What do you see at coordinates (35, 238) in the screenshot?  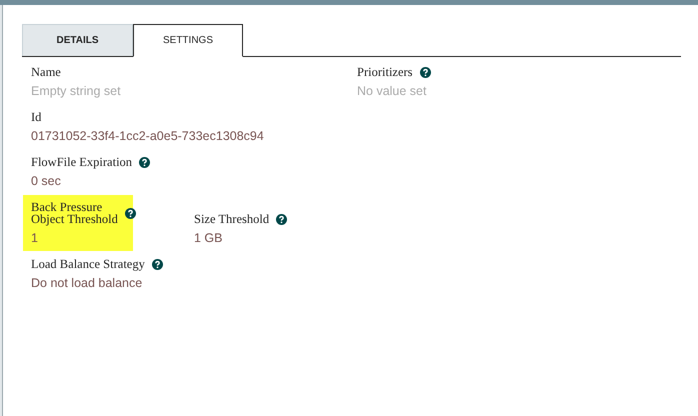 I see `field-value: 1` at bounding box center [35, 238].